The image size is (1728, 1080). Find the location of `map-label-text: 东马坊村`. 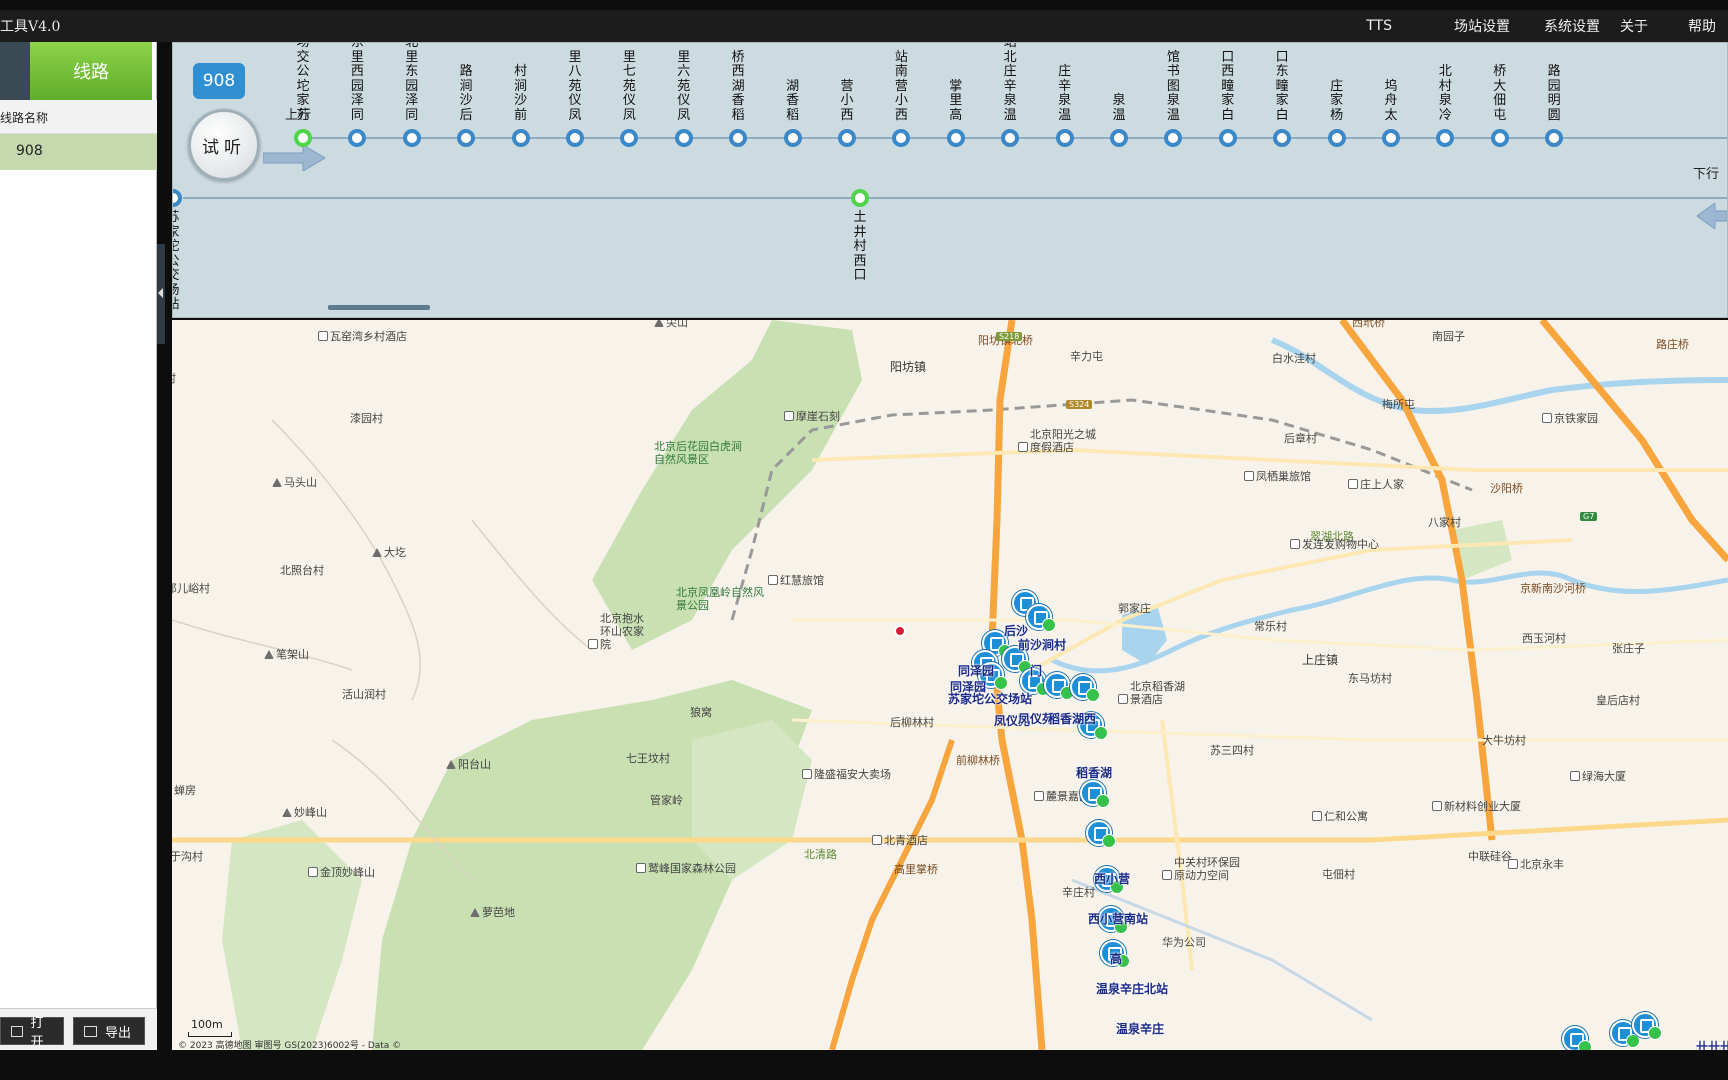

map-label-text: 东马坊村 is located at coordinates (1370, 678).